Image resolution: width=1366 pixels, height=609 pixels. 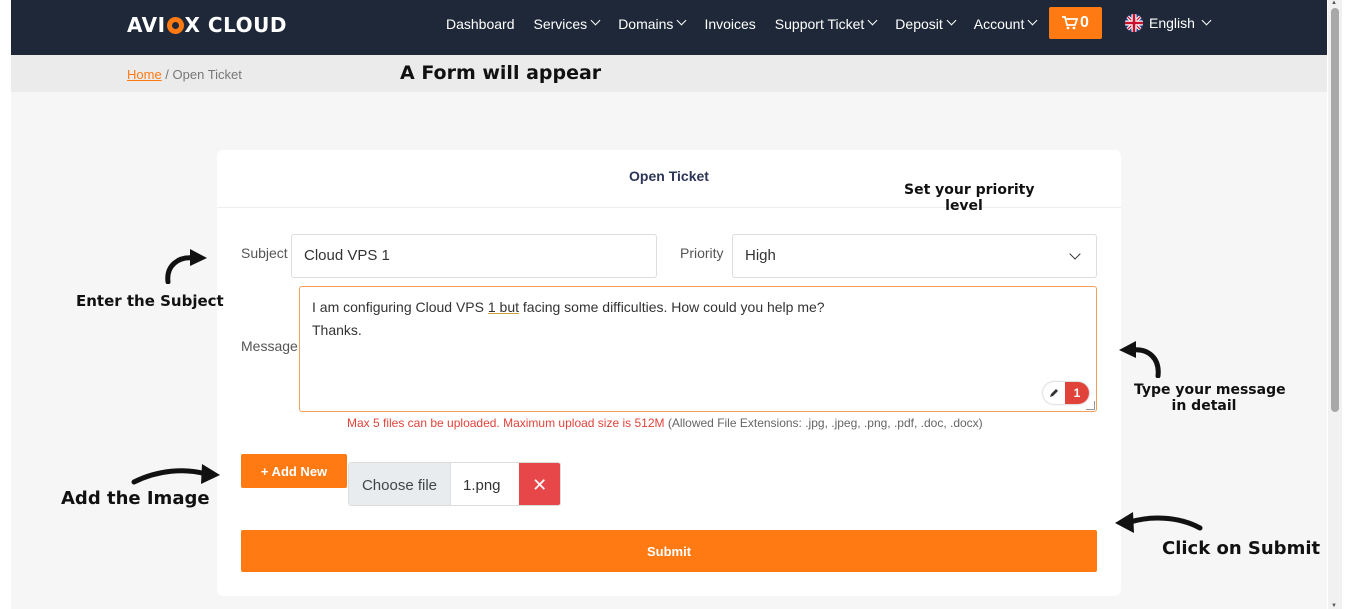 What do you see at coordinates (669, 73) in the screenshot?
I see `breadcrumb-bar: Home / Open Ticket` at bounding box center [669, 73].